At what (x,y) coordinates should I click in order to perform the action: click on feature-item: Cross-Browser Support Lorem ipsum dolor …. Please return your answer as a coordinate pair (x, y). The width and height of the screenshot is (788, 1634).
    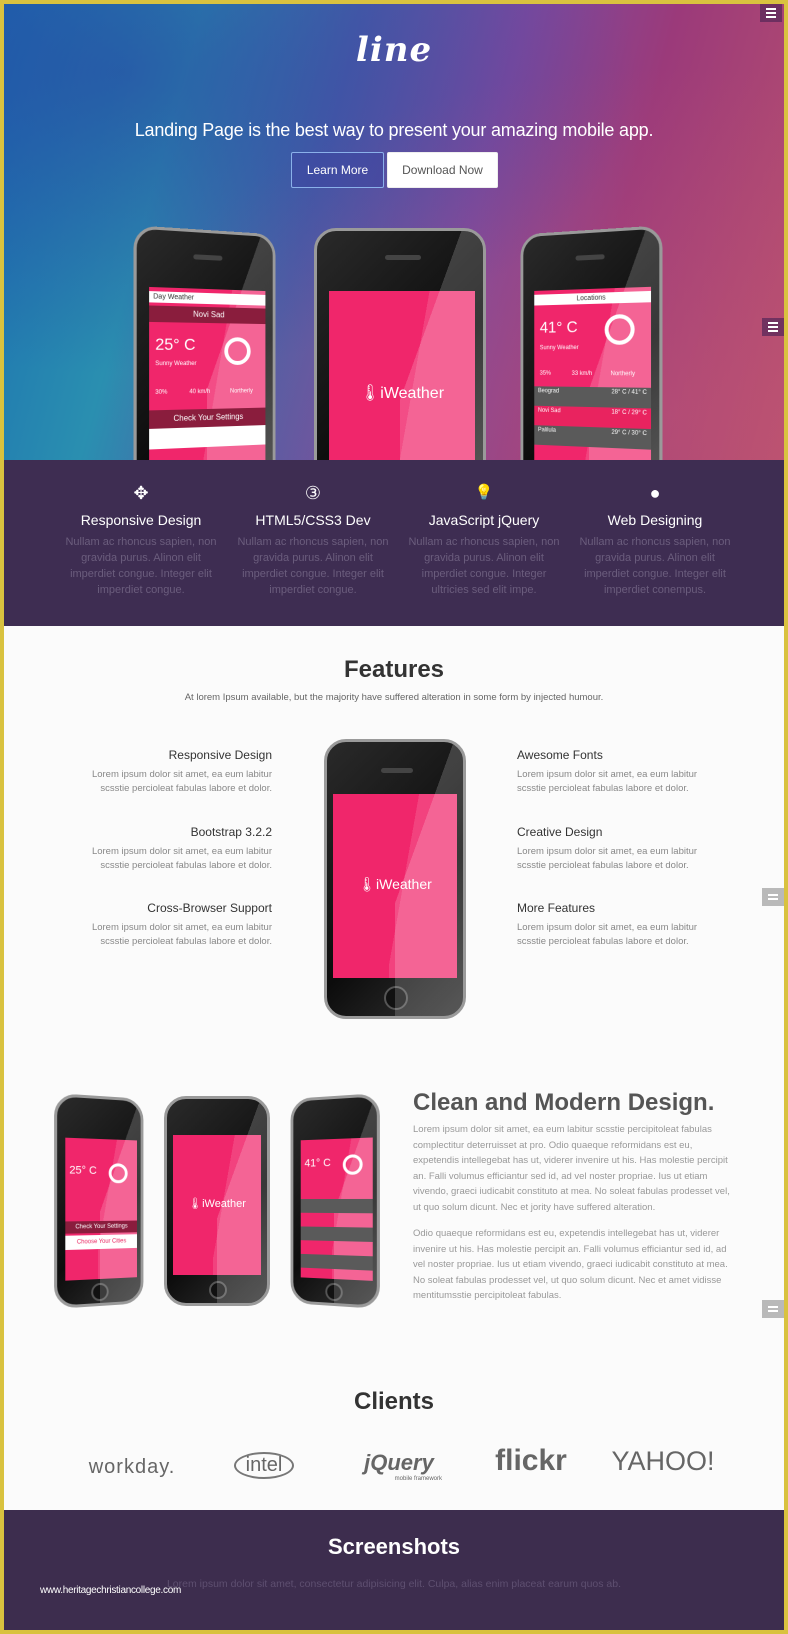
    Looking at the image, I should click on (177, 925).